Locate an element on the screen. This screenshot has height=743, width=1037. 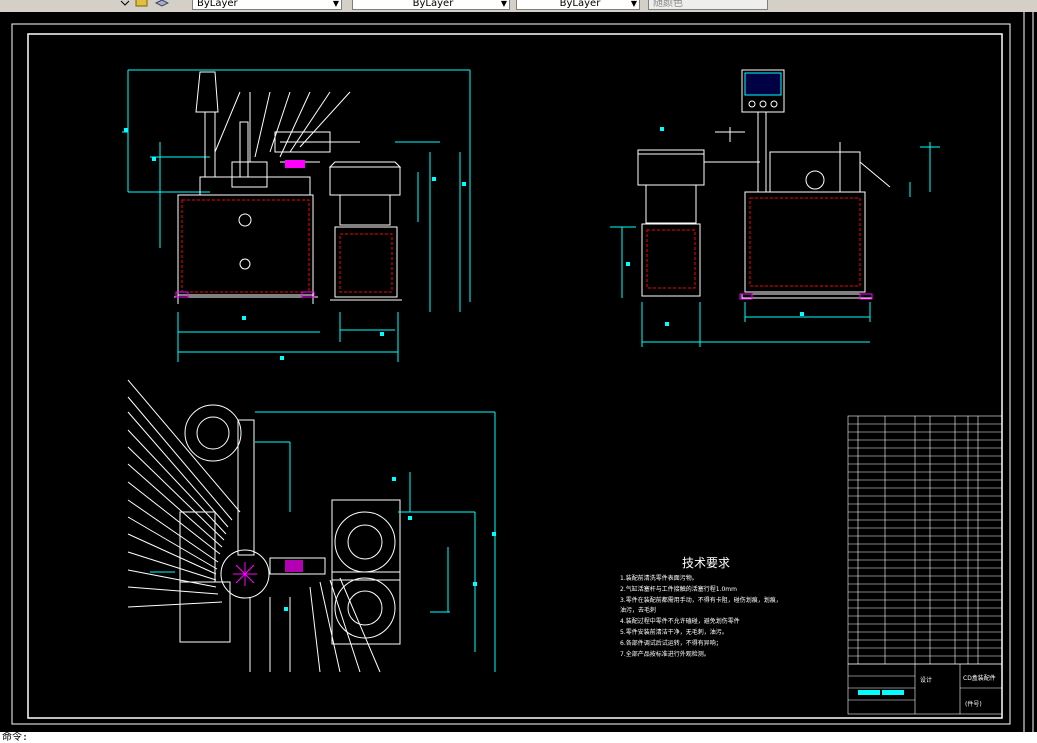
tech-item: 7.全部产品按标准进行外观检测。 is located at coordinates (665, 654).